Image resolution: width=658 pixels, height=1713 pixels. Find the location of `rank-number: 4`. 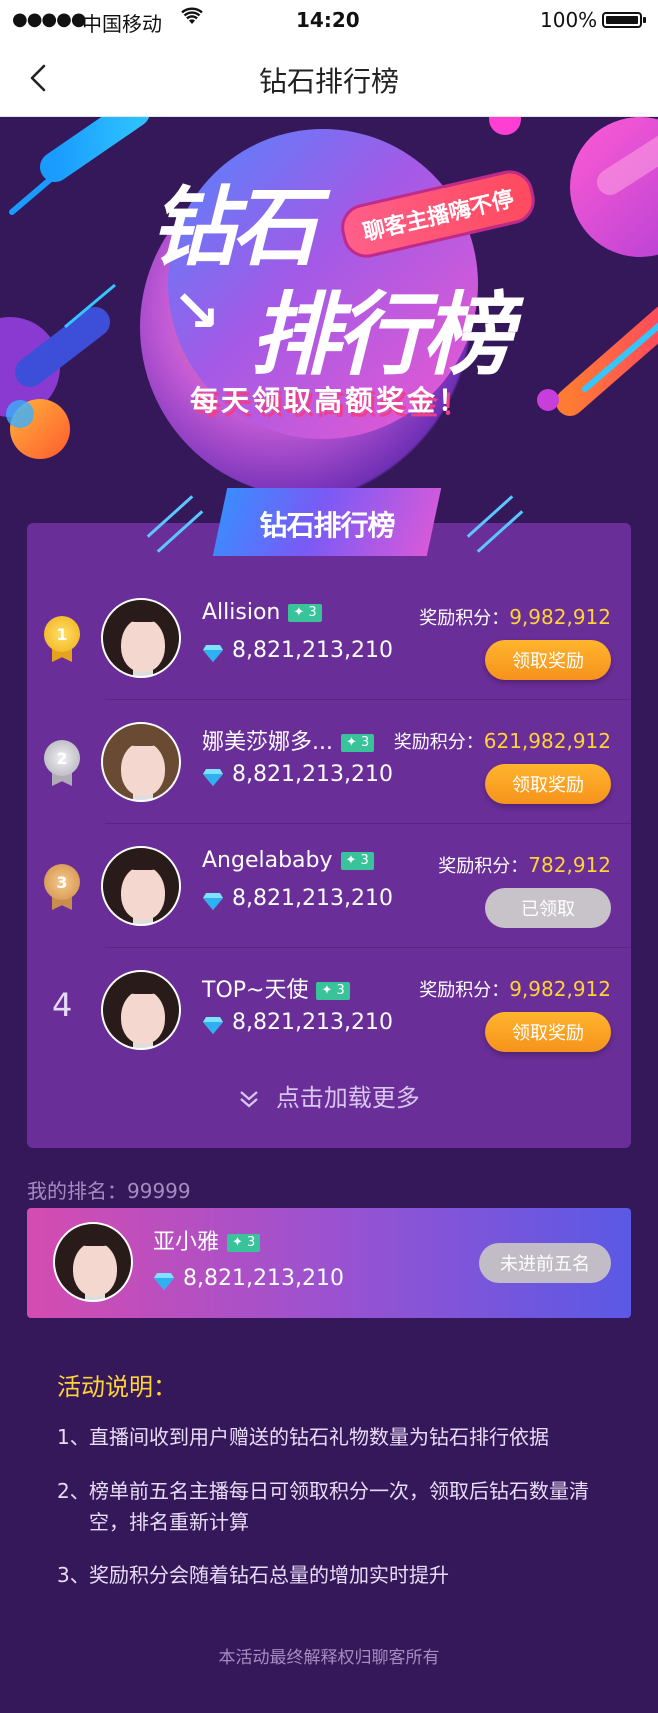

rank-number: 4 is located at coordinates (62, 1005).